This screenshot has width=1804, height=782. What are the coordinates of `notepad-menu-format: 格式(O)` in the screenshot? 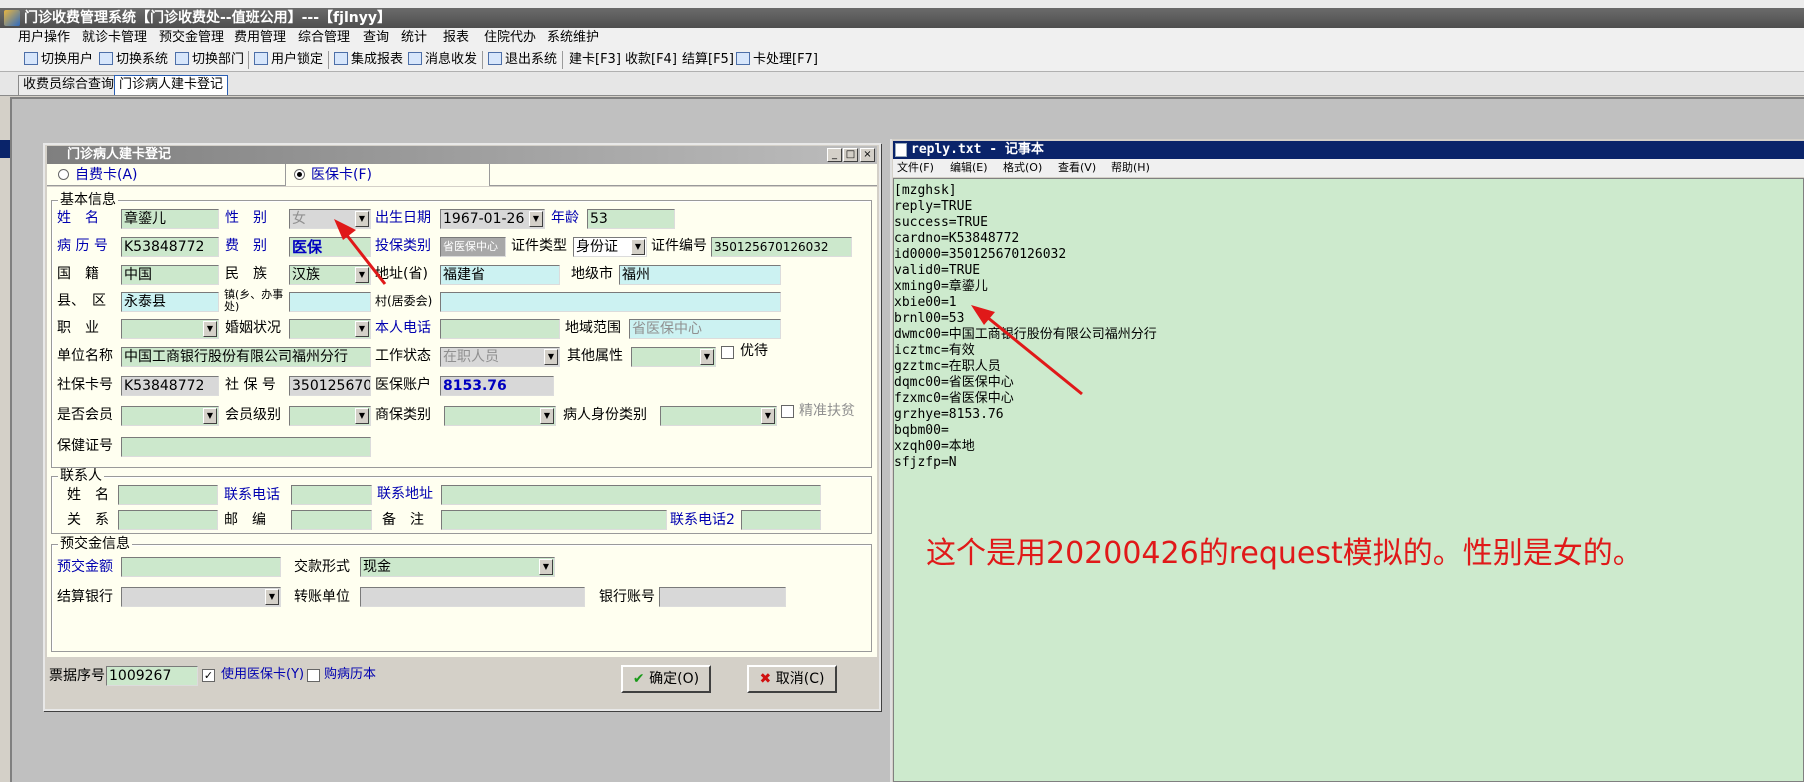 It's located at (1022, 168).